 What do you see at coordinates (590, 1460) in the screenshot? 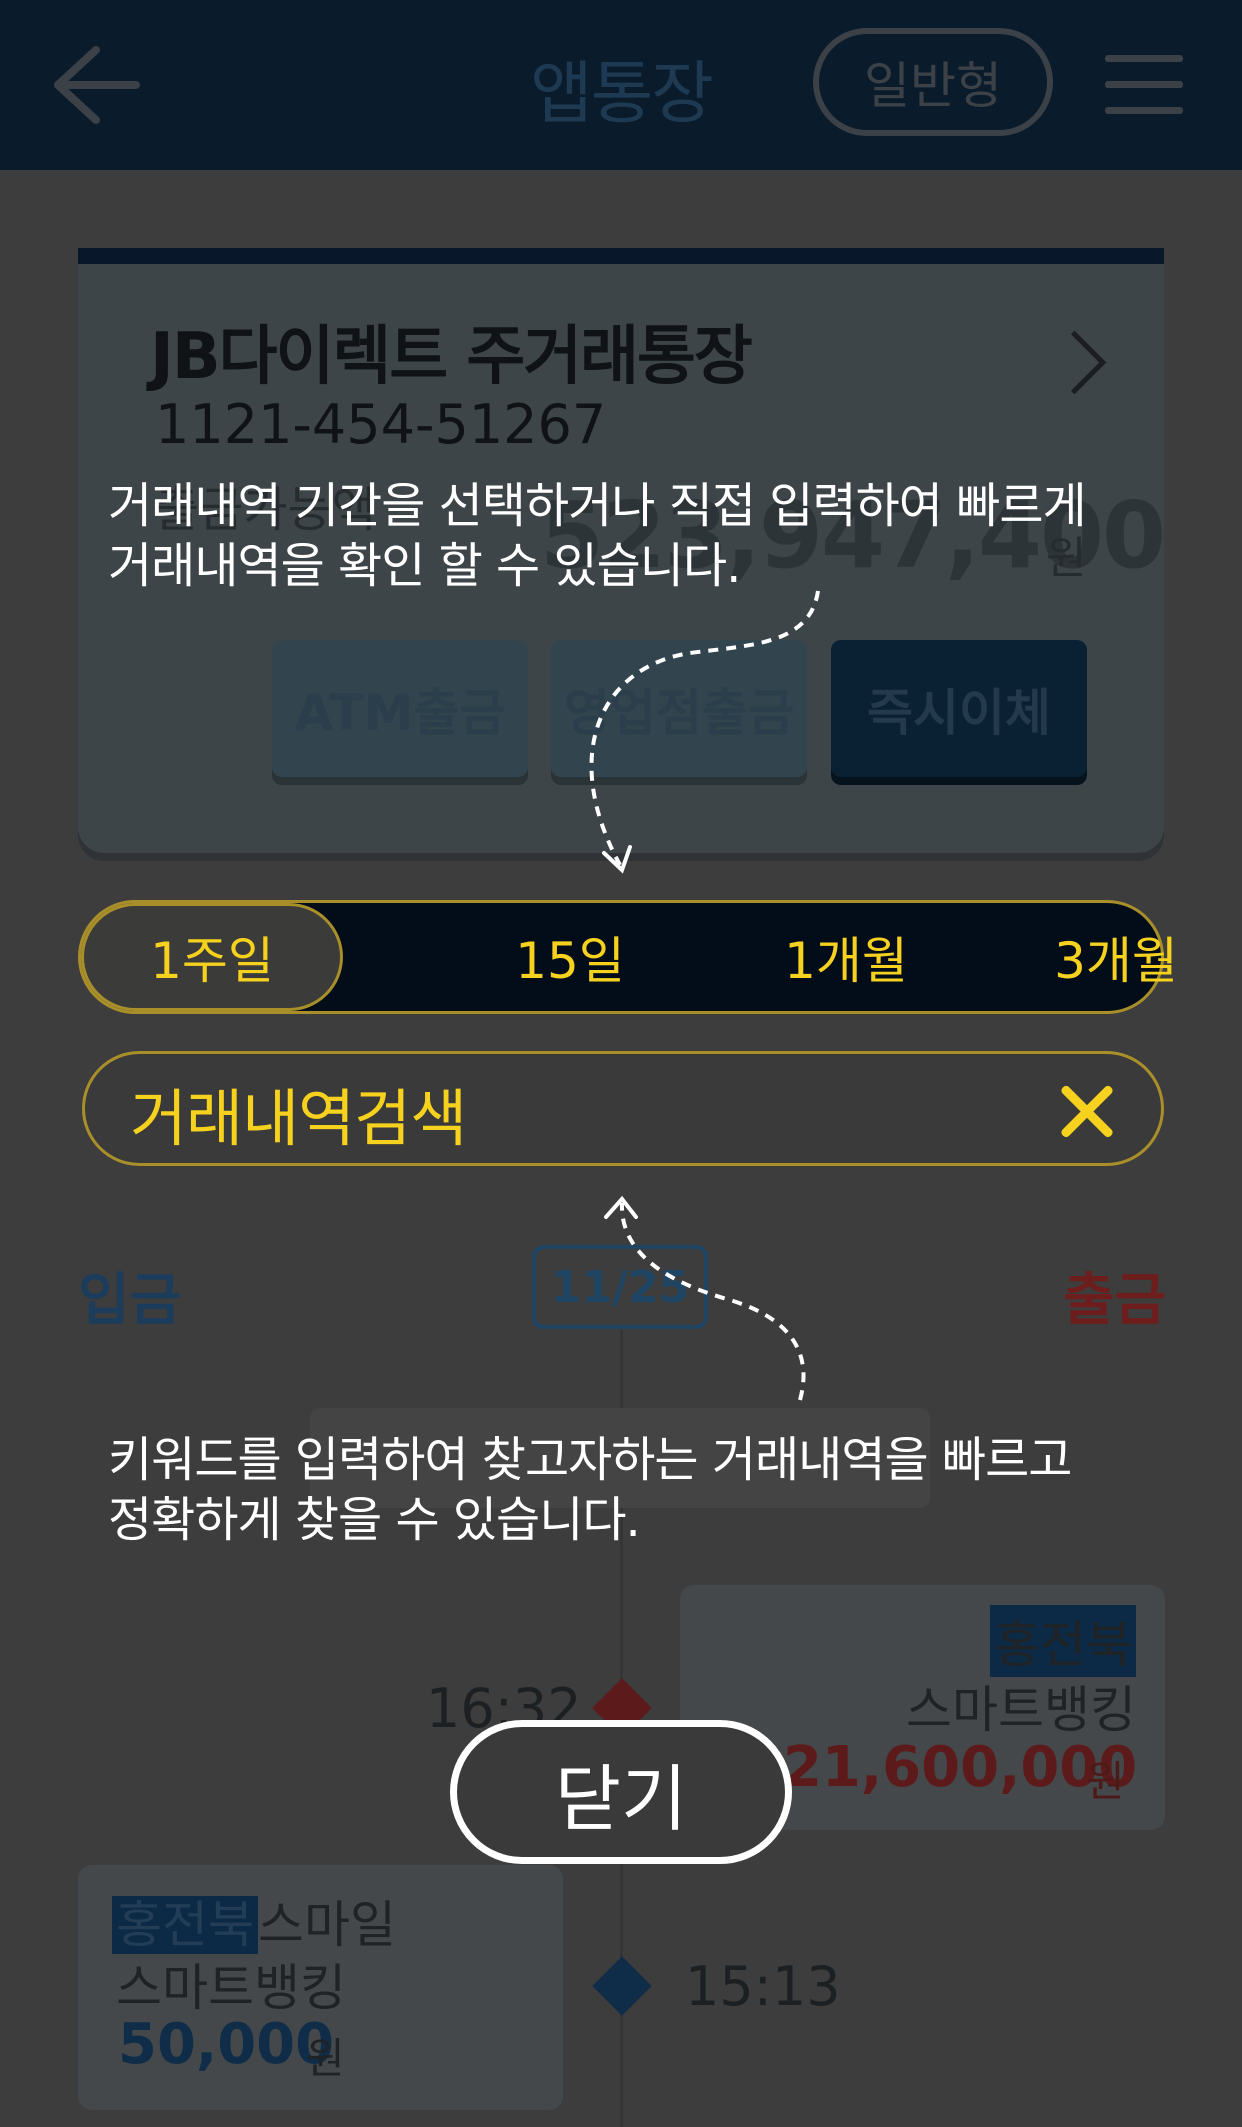
I see `search-guide-line: 키워드를 입력하여 찾고자하는 거래내역을 빠르고` at bounding box center [590, 1460].